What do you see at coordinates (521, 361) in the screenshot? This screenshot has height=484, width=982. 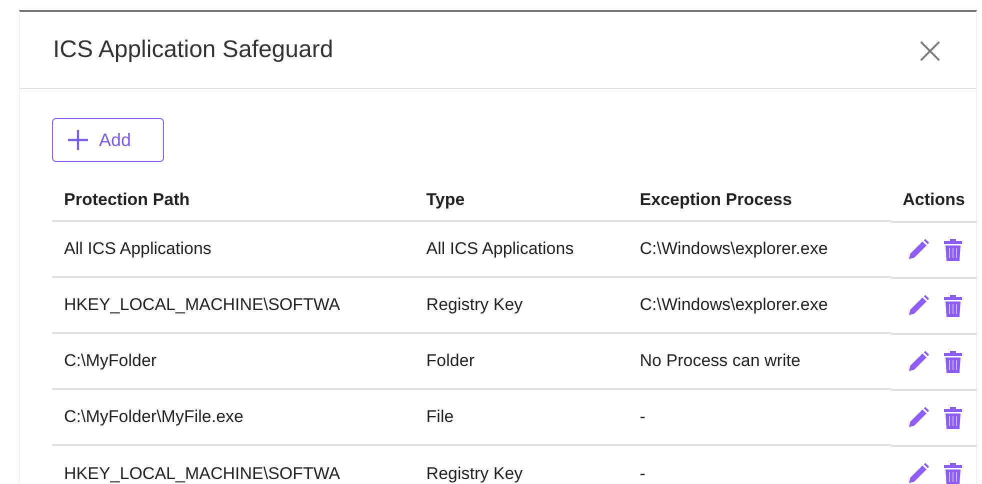 I see `table-cell: Folder` at bounding box center [521, 361].